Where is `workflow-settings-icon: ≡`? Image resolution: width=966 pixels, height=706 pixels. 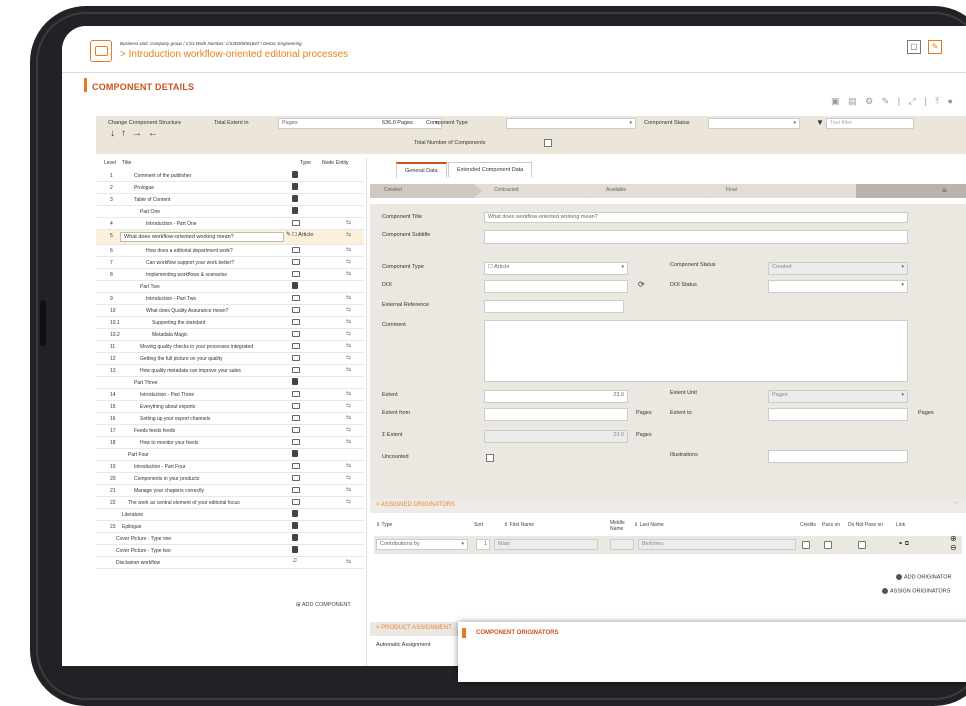
workflow-settings-icon: ≡ is located at coordinates (944, 190).